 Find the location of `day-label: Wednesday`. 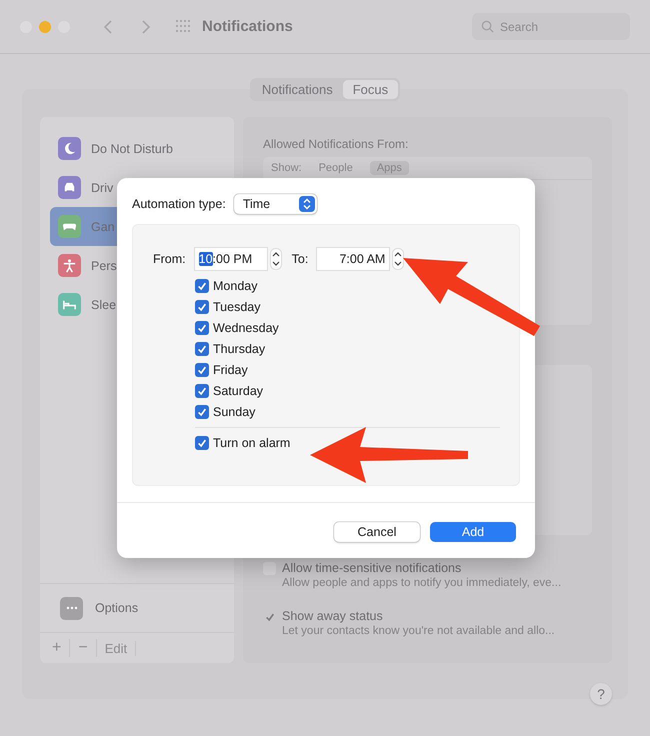

day-label: Wednesday is located at coordinates (246, 328).